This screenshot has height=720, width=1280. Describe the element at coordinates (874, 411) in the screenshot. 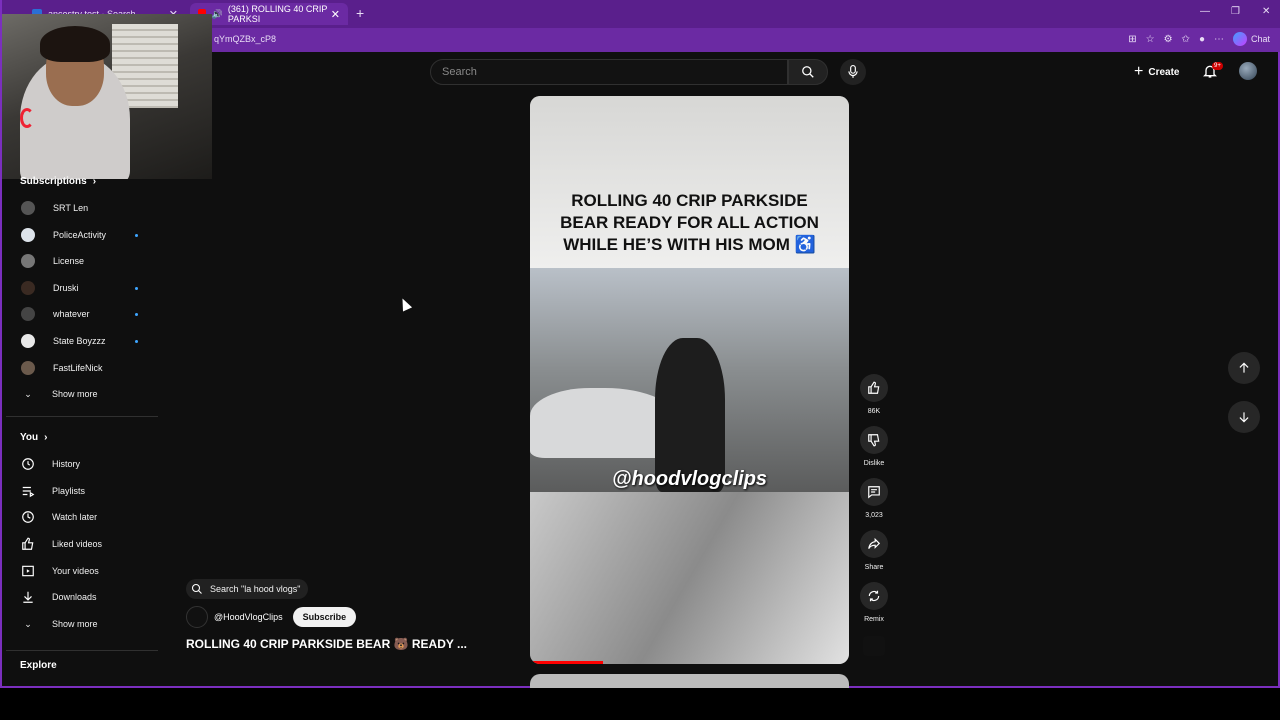

I see `like-count: 86K` at that location.